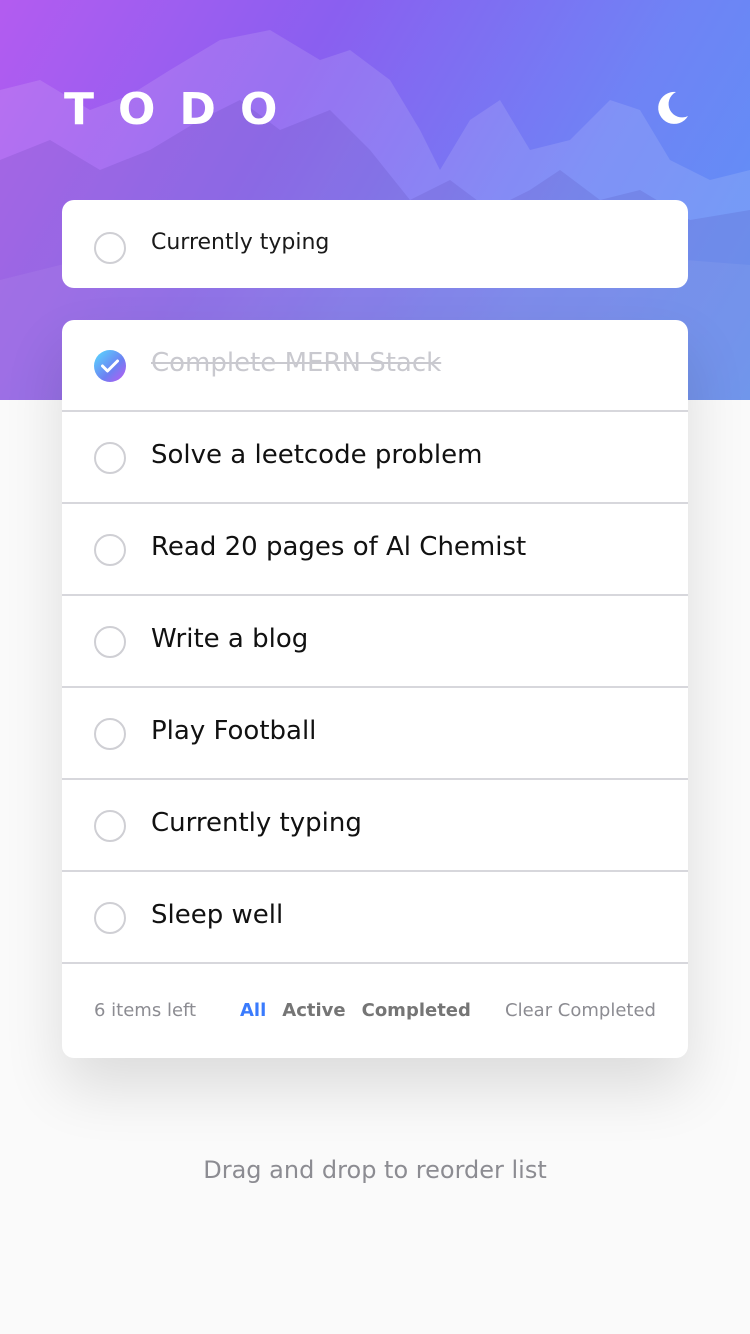 This screenshot has width=750, height=1334. I want to click on todo-text: Currently typing, so click(256, 823).